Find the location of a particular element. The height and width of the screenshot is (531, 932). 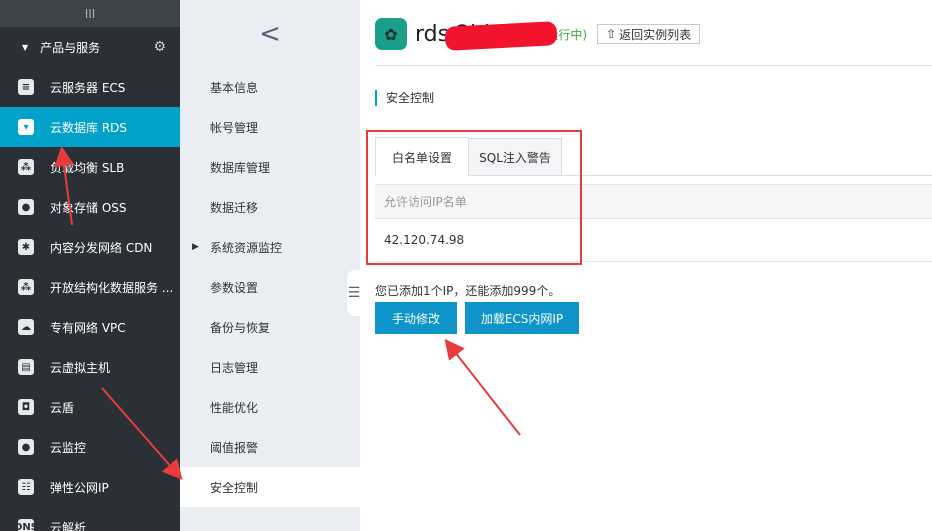

sidebar-item: ☁ 专有网络 VPC is located at coordinates (90, 327).